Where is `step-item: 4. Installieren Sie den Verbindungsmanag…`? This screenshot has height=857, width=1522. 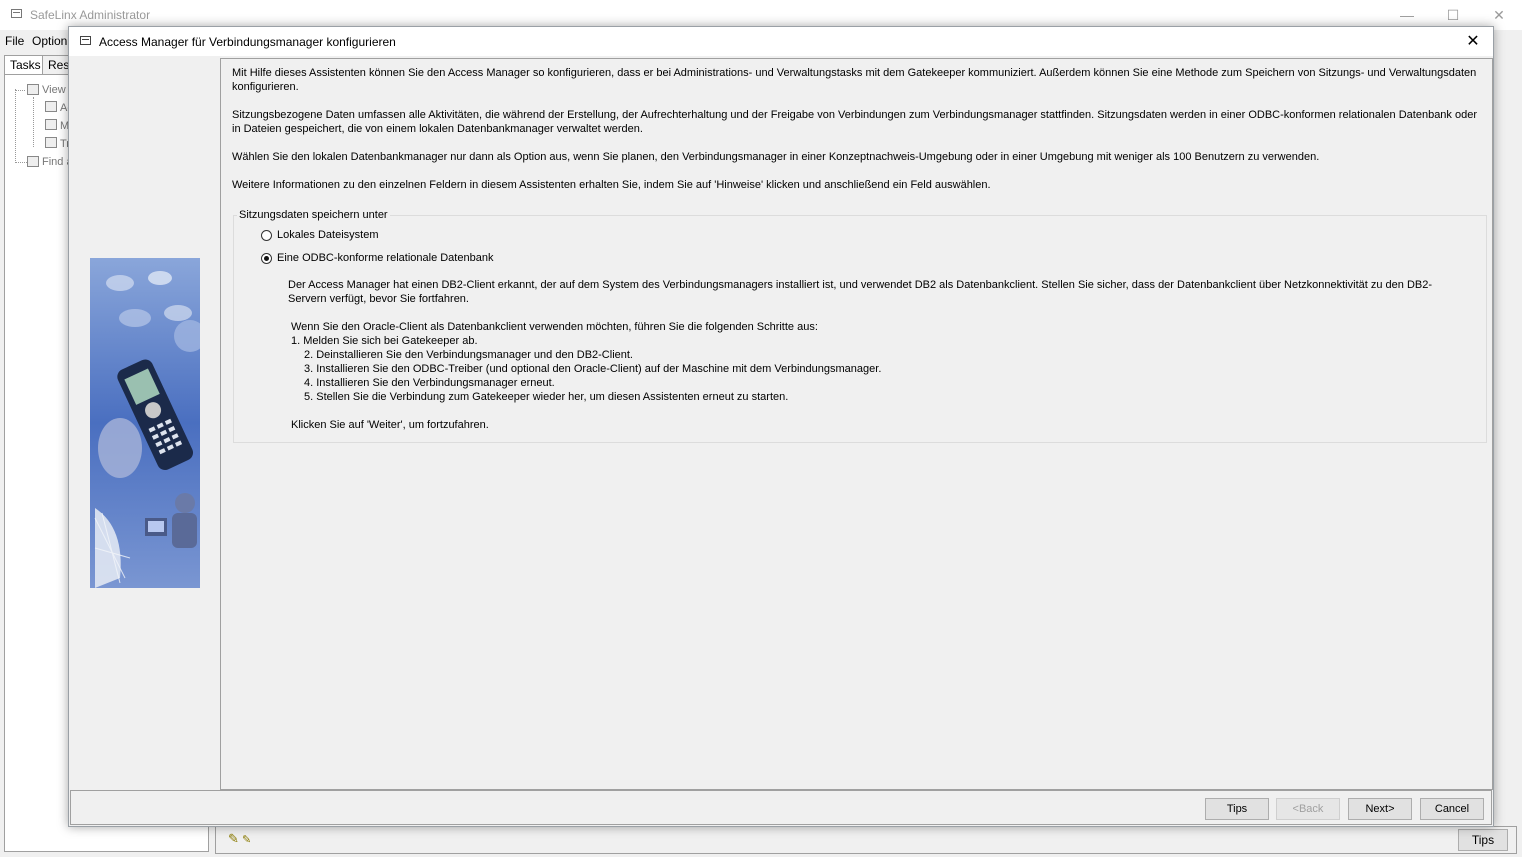
step-item: 4. Installieren Sie den Verbindungsmanag… is located at coordinates (429, 383).